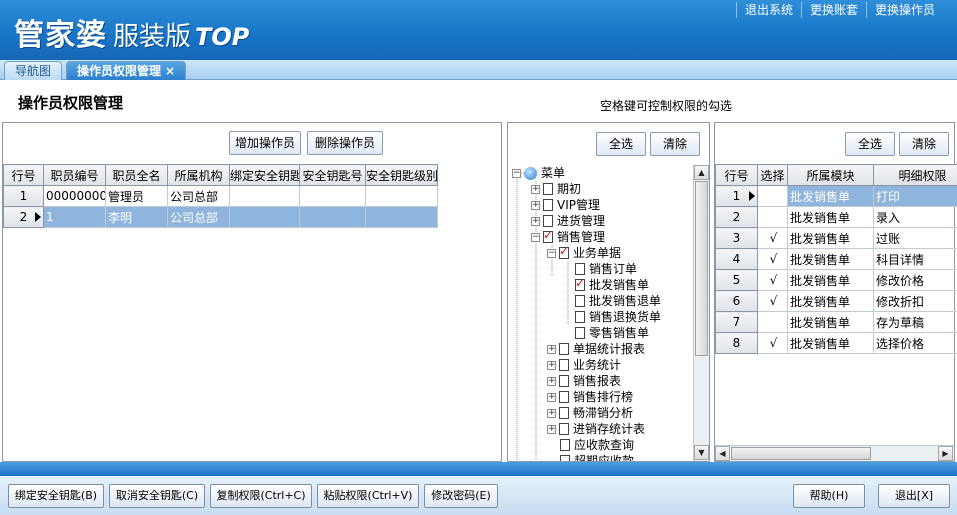 Image resolution: width=957 pixels, height=515 pixels. What do you see at coordinates (722, 453) in the screenshot?
I see `scroll-left-icon: ◀` at bounding box center [722, 453].